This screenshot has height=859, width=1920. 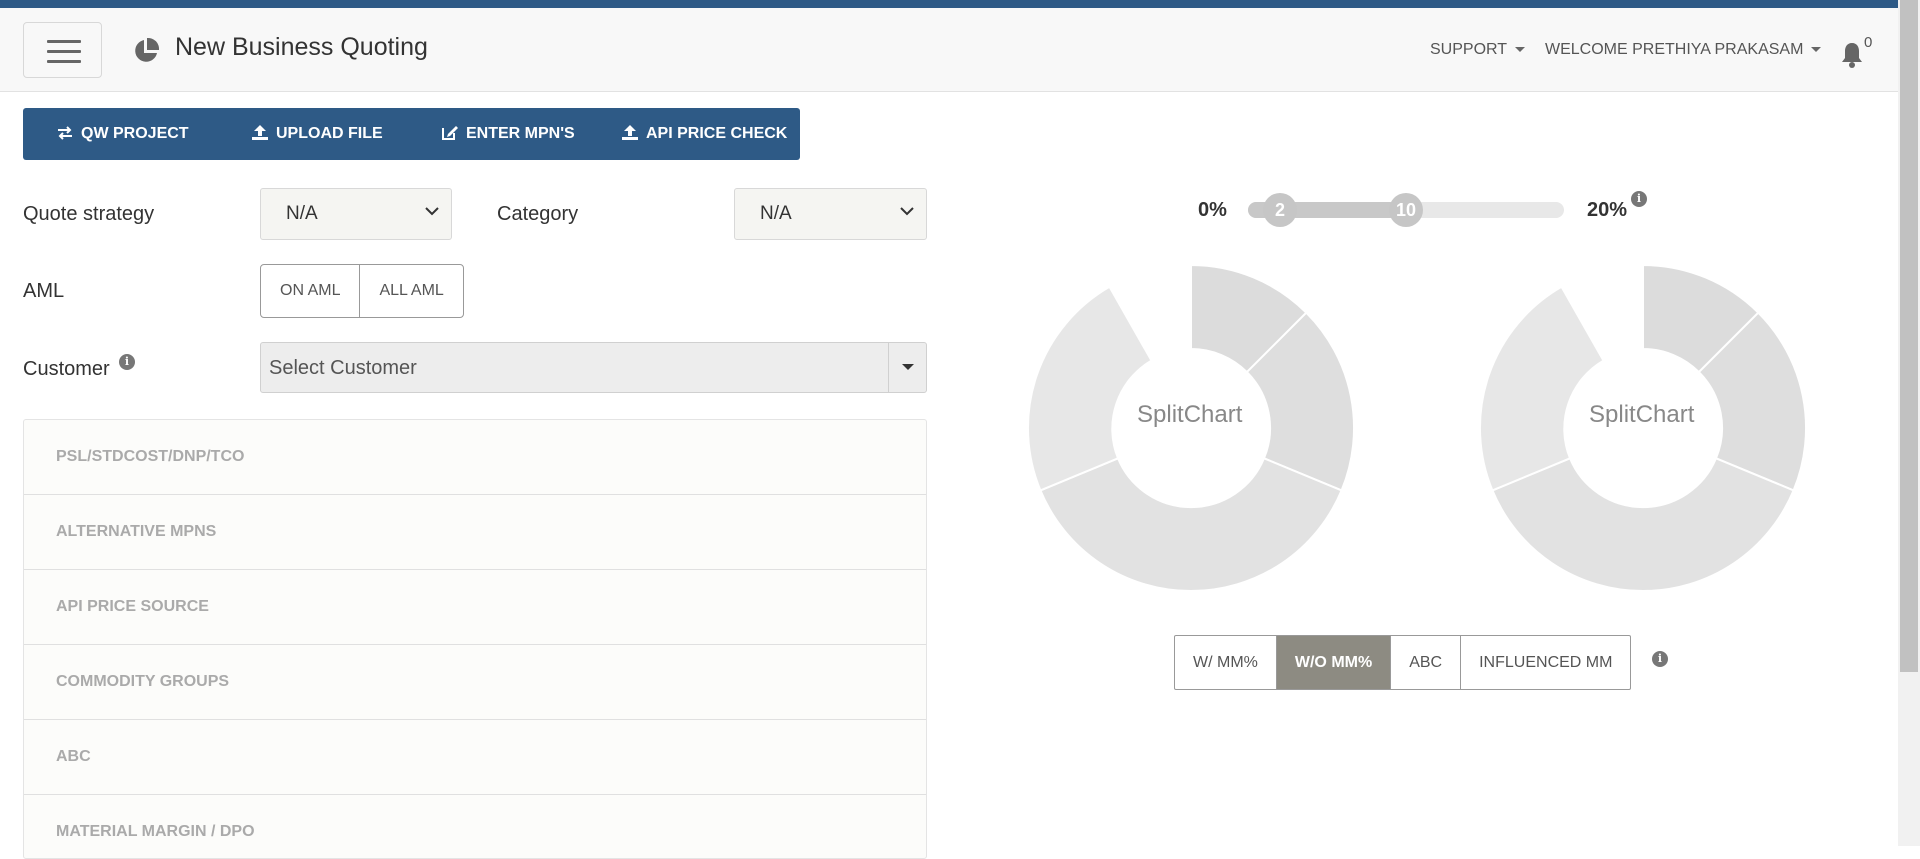 What do you see at coordinates (520, 133) in the screenshot?
I see `enter-mpns-label: ENTER MPN'S` at bounding box center [520, 133].